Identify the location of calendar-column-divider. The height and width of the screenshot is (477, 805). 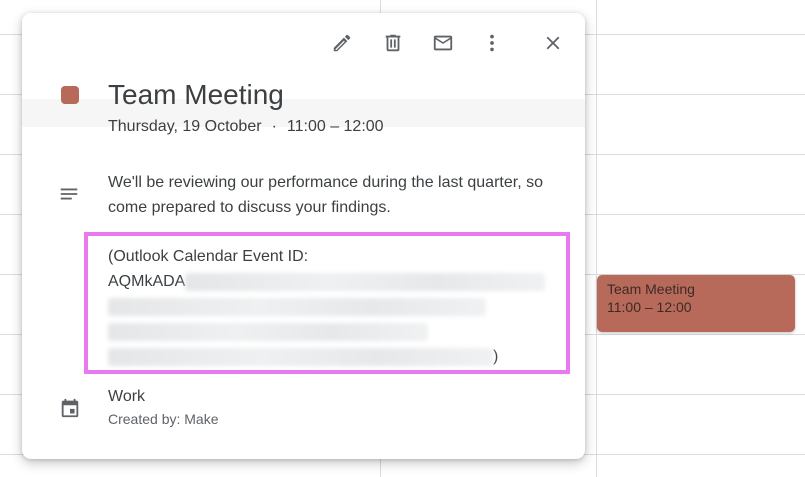
(596, 238).